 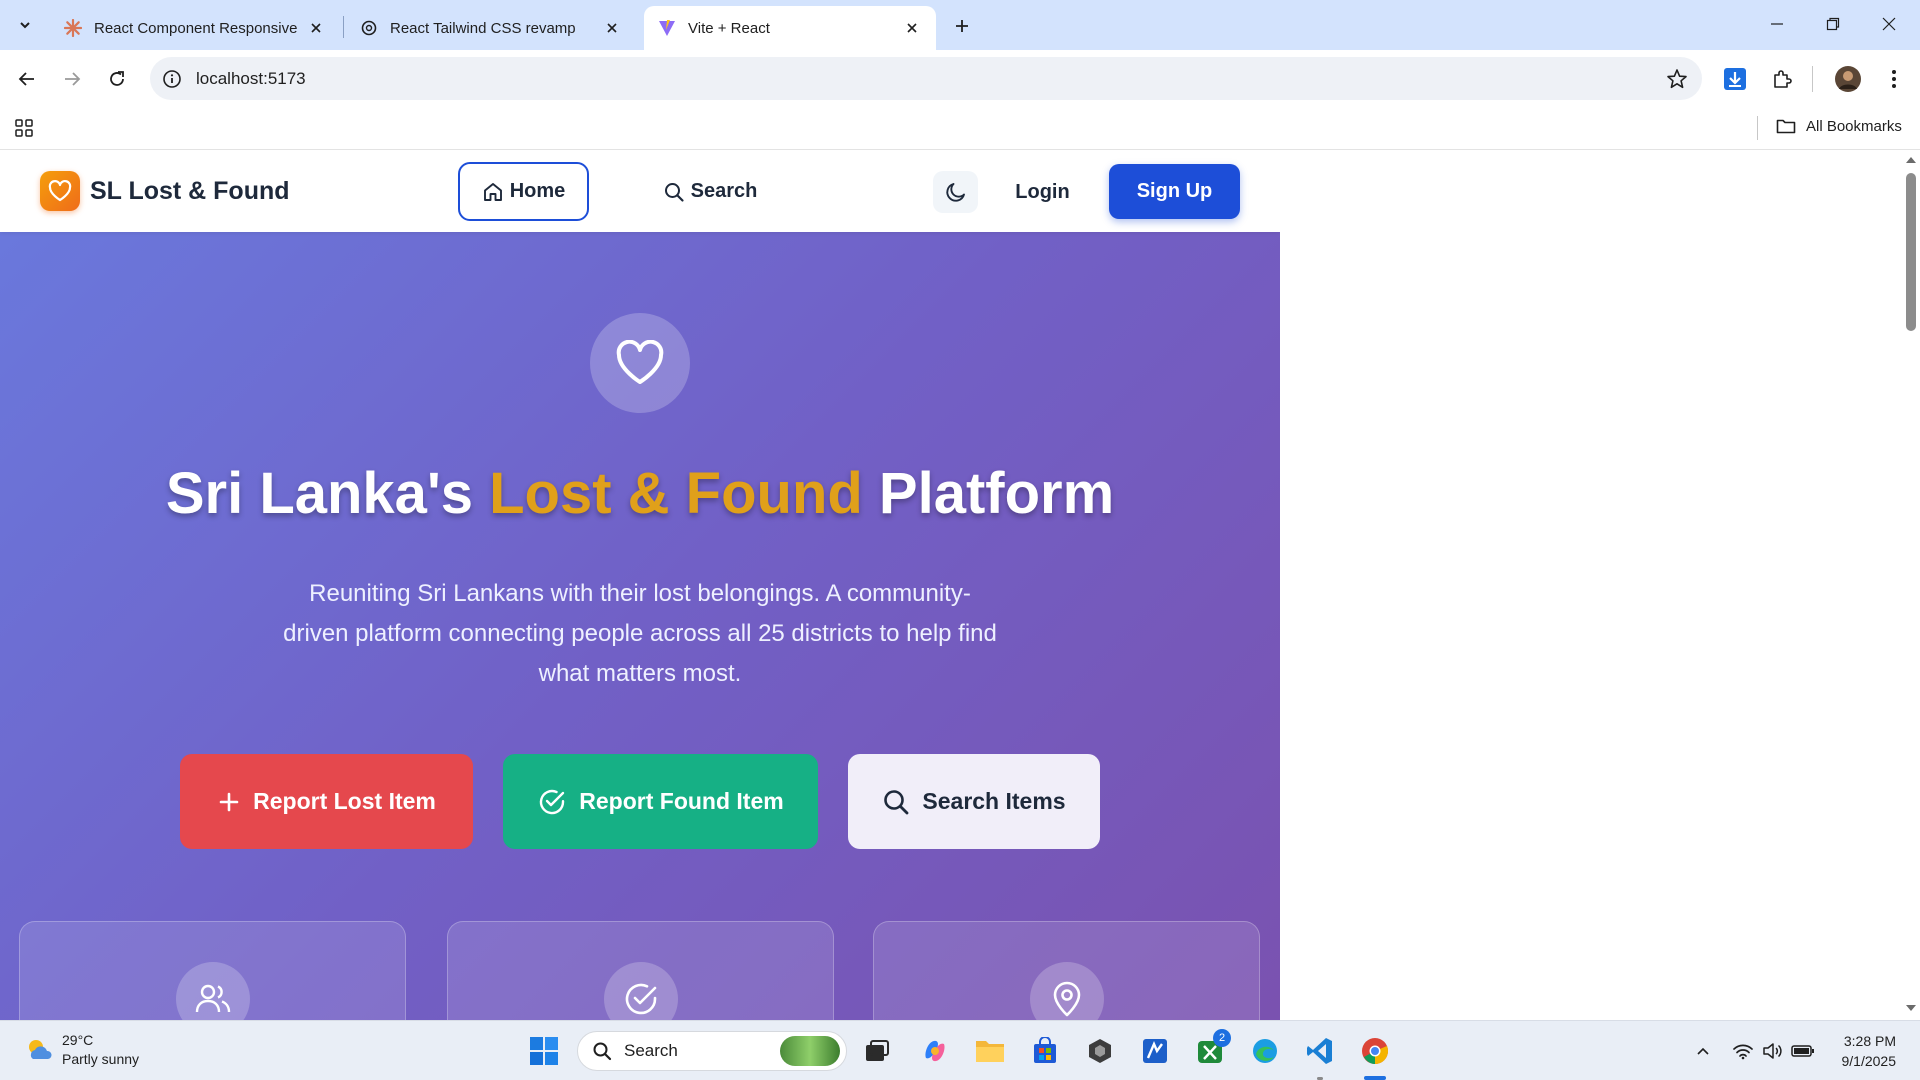 I want to click on url-text: localhost:5173, so click(x=251, y=79).